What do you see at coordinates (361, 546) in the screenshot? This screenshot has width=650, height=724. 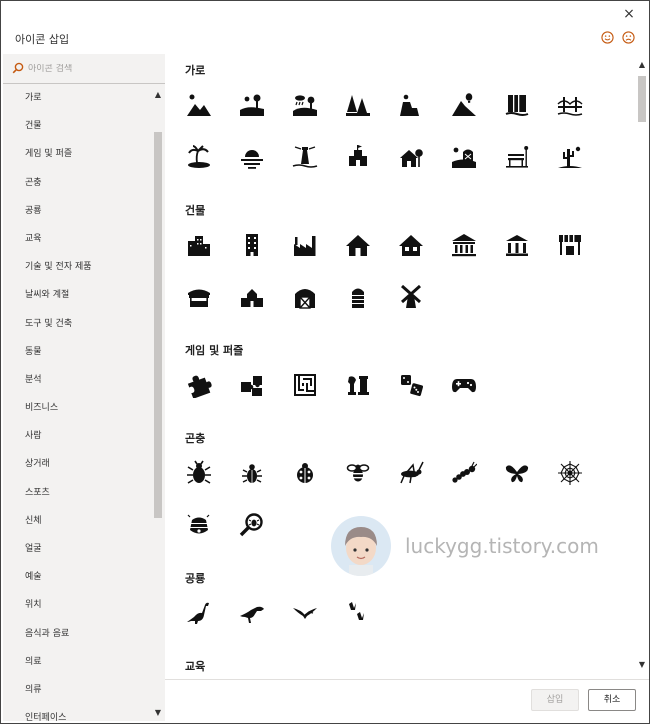 I see `avatar` at bounding box center [361, 546].